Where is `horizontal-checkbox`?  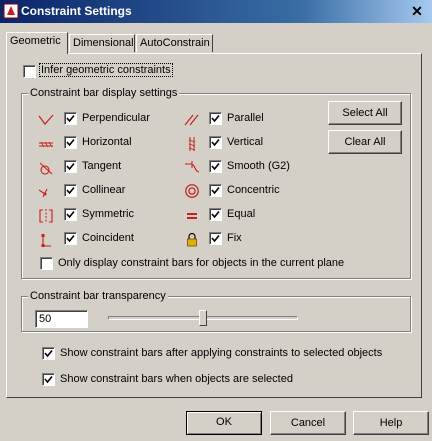 horizontal-checkbox is located at coordinates (70, 142).